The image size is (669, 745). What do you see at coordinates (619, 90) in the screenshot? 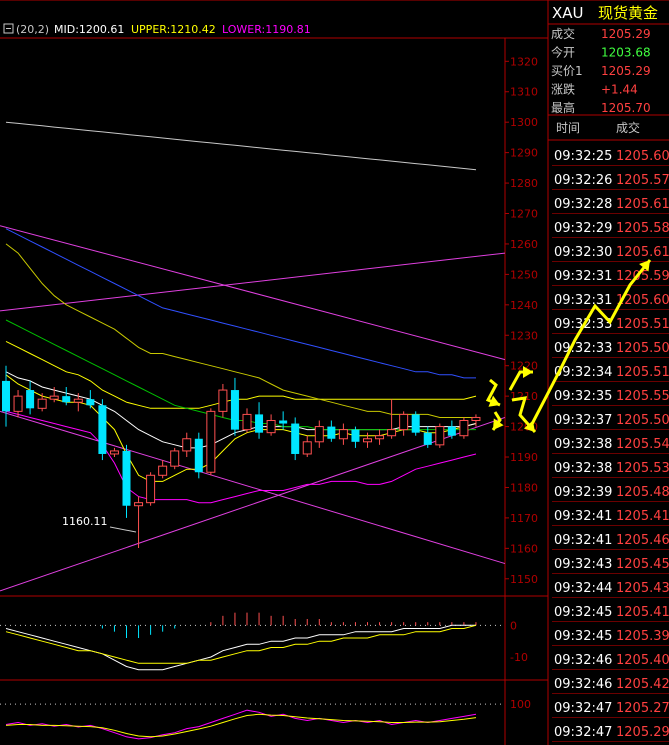
I see `quote-value: +1.44` at bounding box center [619, 90].